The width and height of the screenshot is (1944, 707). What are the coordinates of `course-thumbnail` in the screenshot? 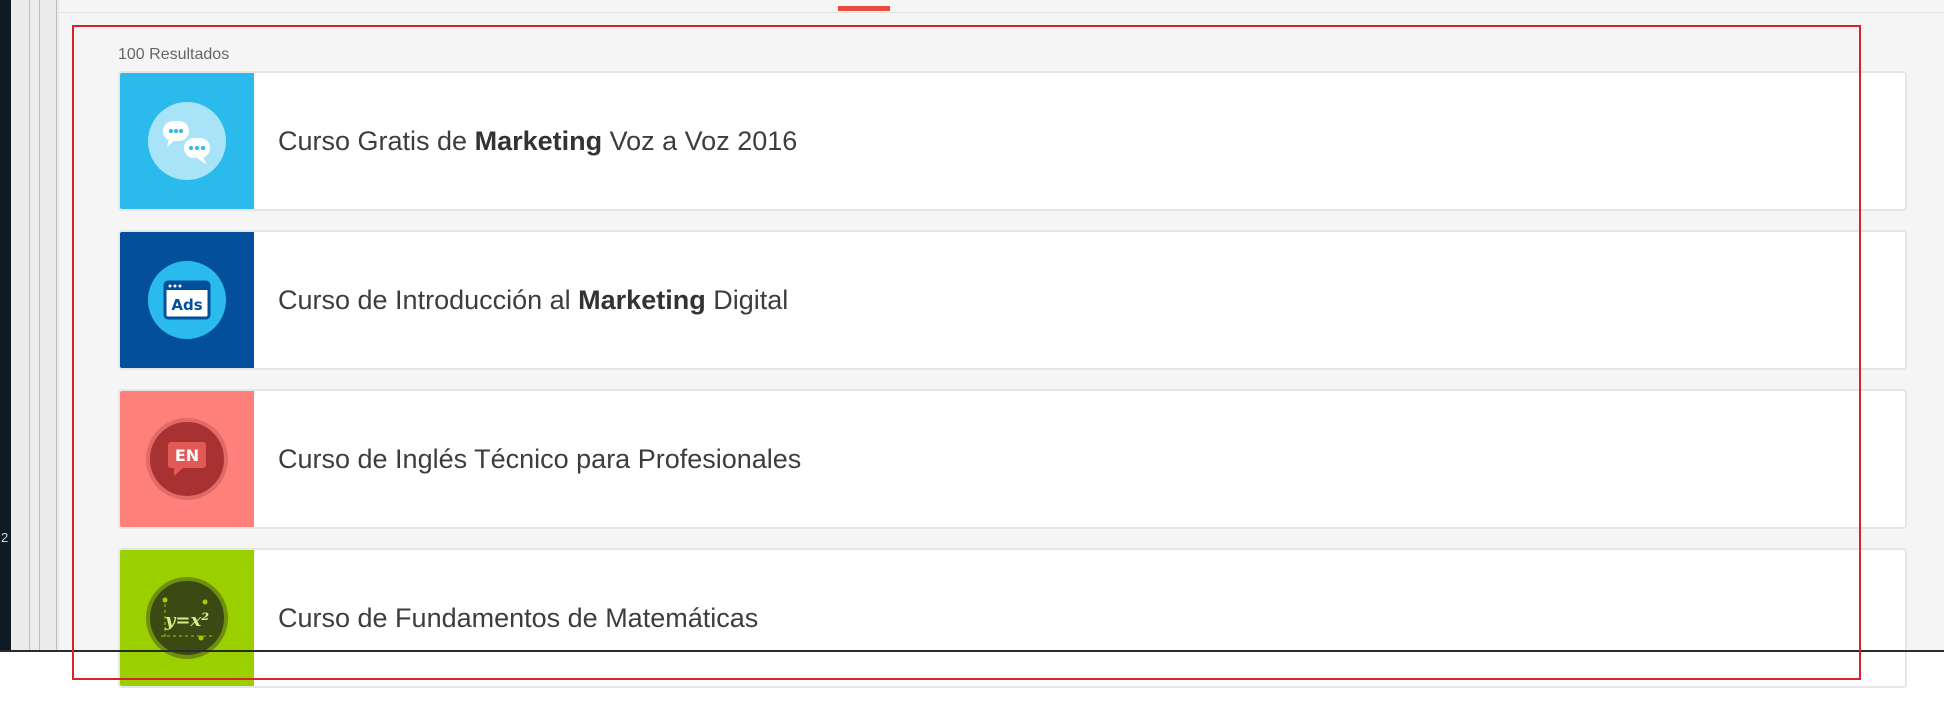 It's located at (187, 141).